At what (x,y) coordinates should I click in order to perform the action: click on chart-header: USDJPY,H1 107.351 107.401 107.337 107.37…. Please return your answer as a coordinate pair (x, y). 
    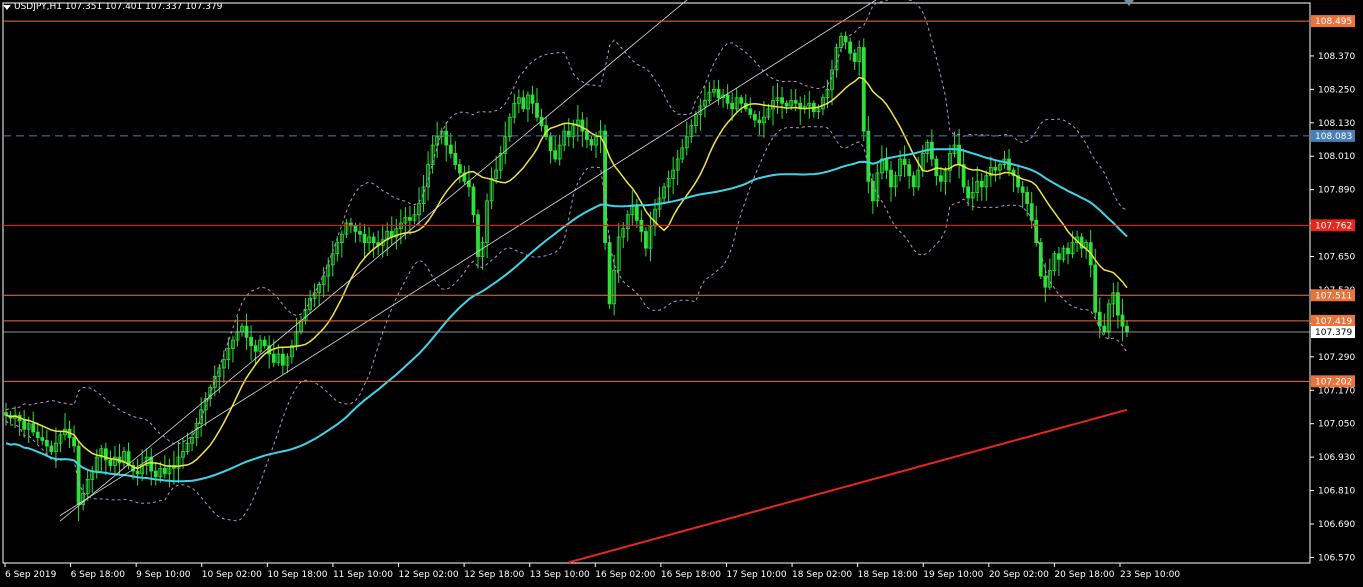
    Looking at the image, I should click on (112, 7).